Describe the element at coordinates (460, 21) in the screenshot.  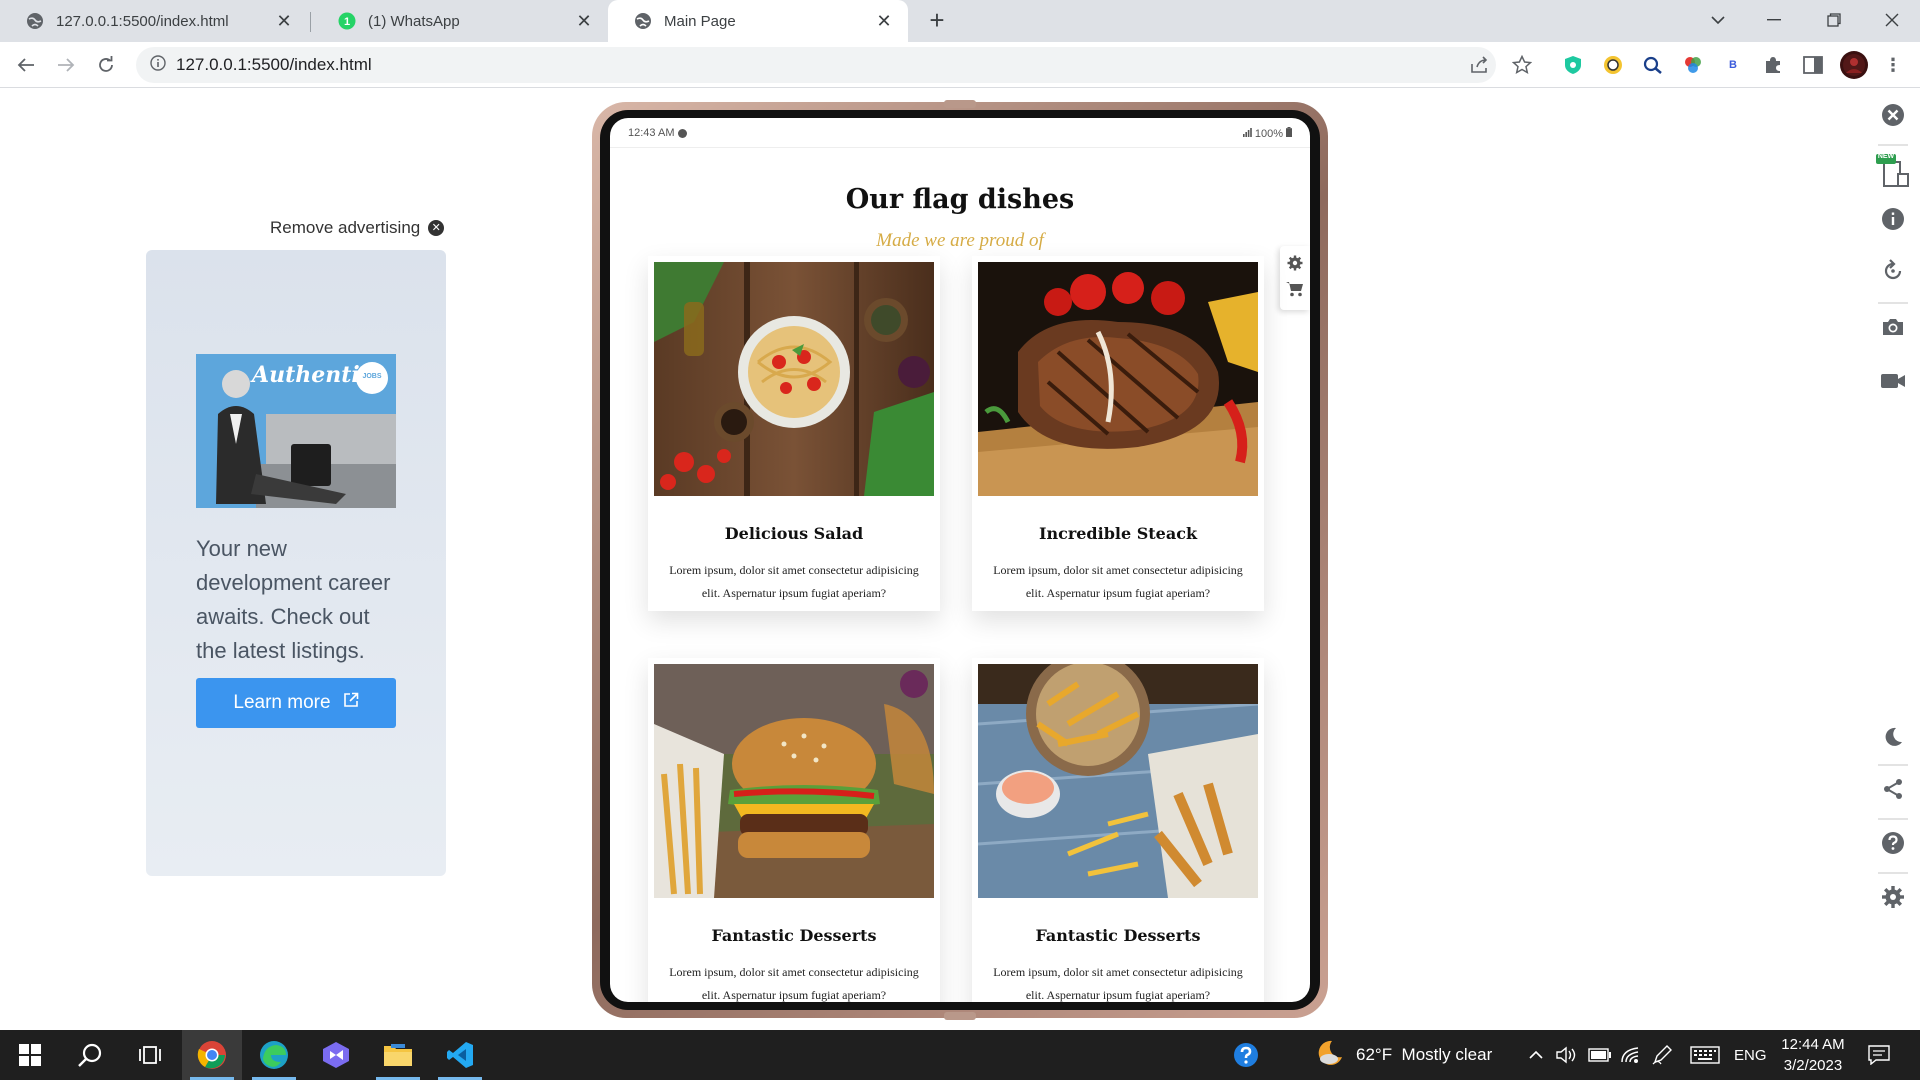
I see `tab-whatsapp: 1 (1) WhatsApp ✕` at that location.